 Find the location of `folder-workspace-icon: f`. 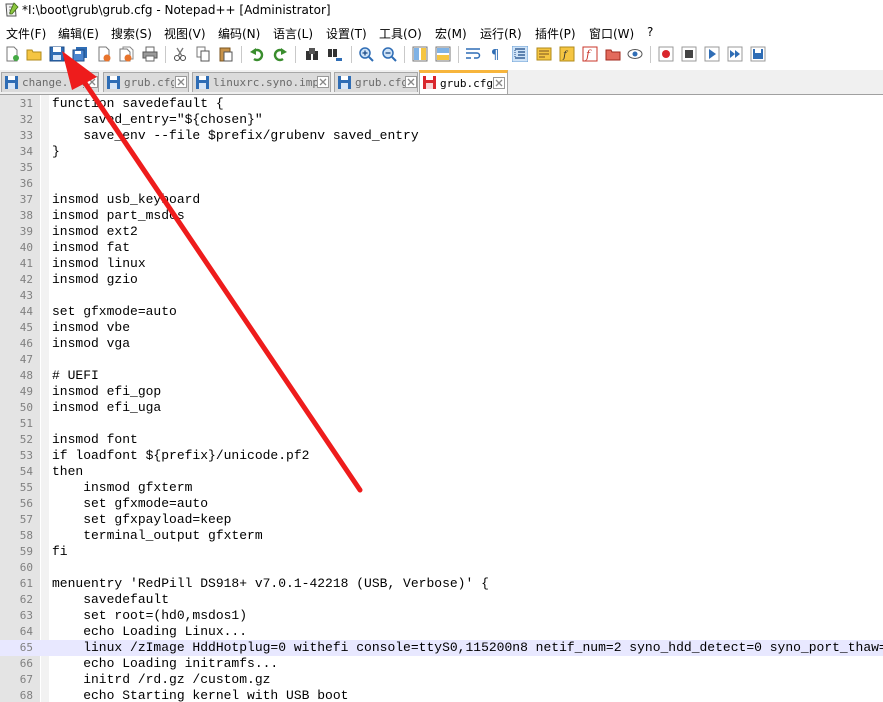

folder-workspace-icon: f is located at coordinates (590, 54).